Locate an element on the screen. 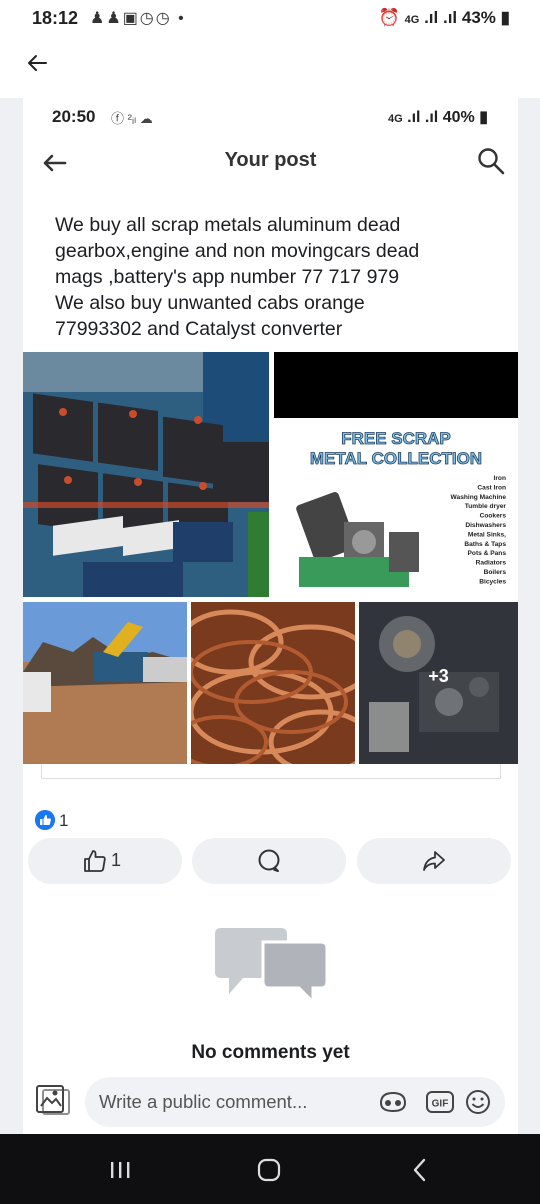 This screenshot has height=1204, width=540. flyer-item: Radiators is located at coordinates (491, 563).